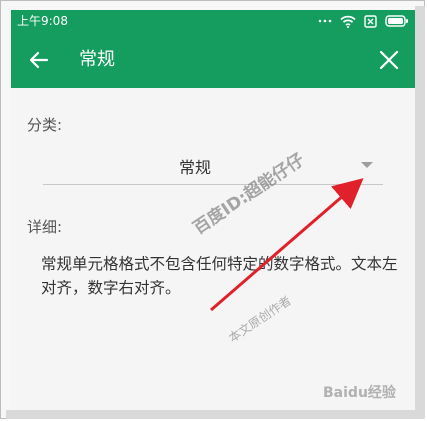 Image resolution: width=427 pixels, height=421 pixels. What do you see at coordinates (420, 211) in the screenshot?
I see `frame-shadow-right` at bounding box center [420, 211].